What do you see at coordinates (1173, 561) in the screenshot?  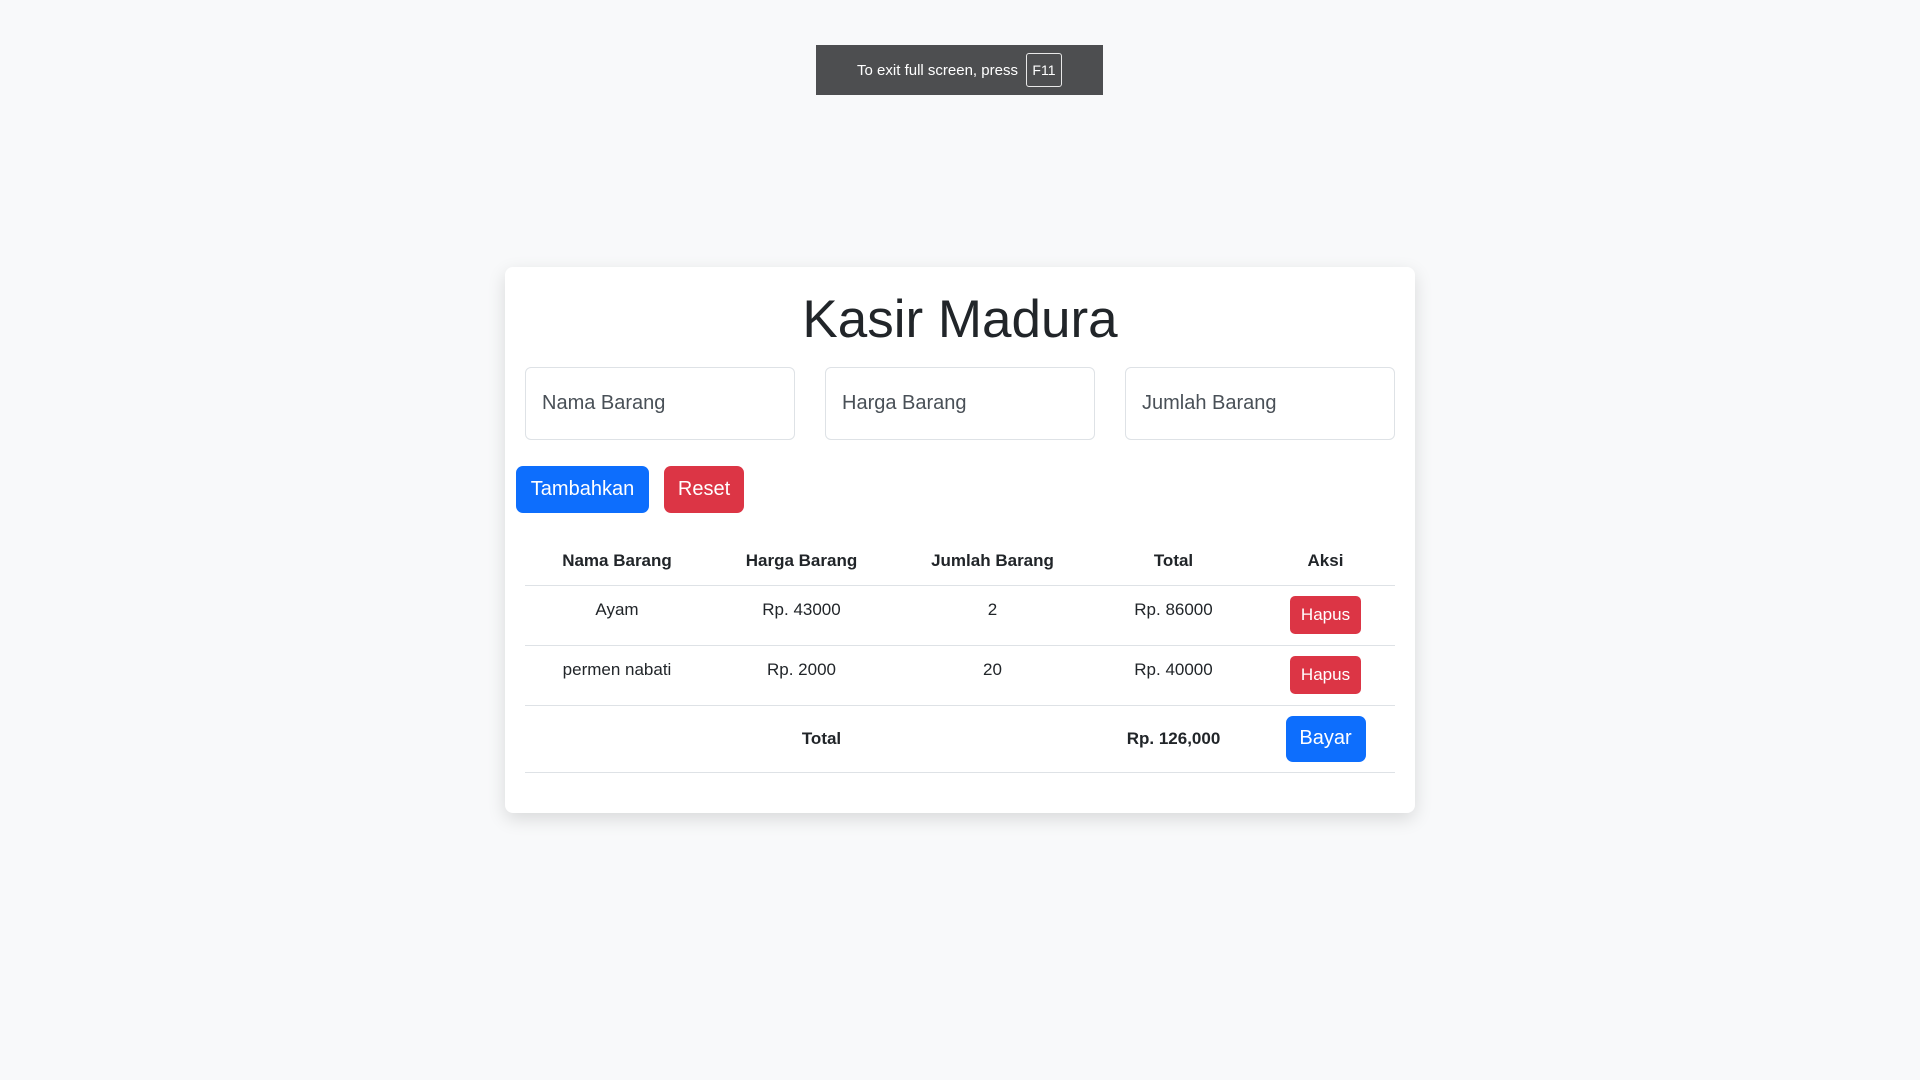 I see `header-total: Total` at bounding box center [1173, 561].